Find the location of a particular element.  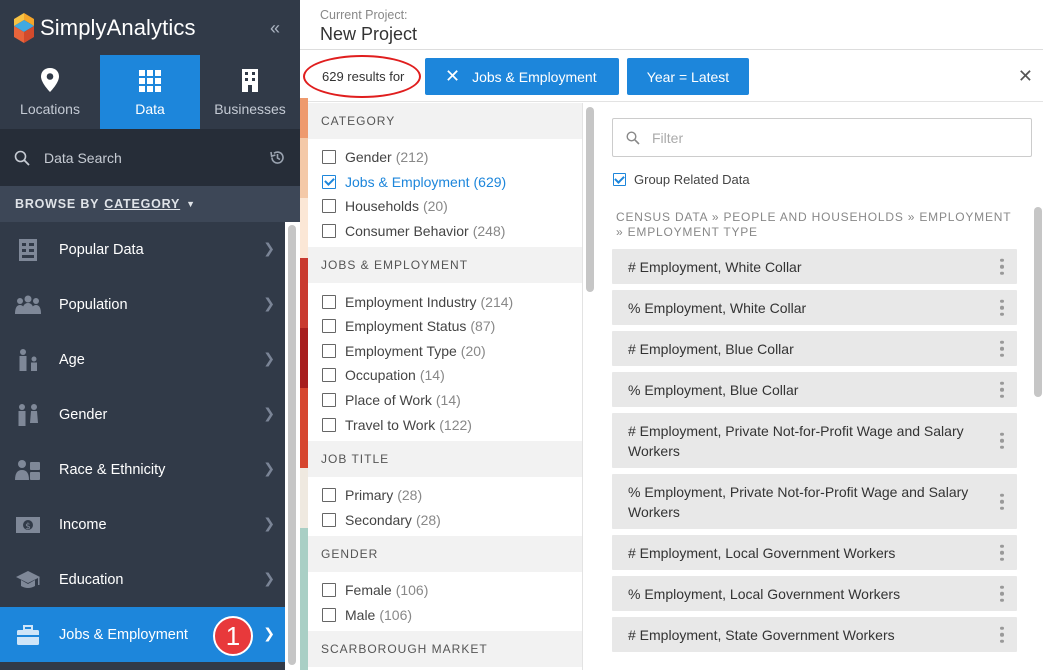

facet-option: Primary (28) is located at coordinates (445, 495).